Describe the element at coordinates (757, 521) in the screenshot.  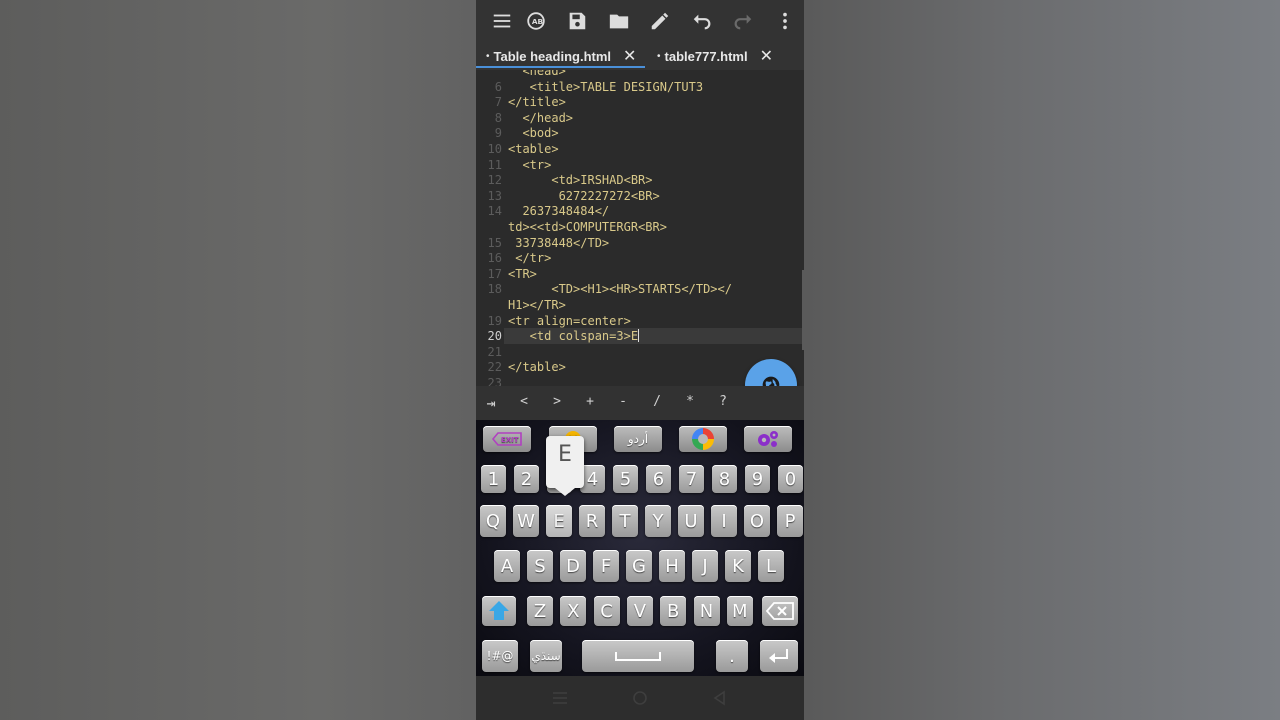
I see `key-o: O` at that location.